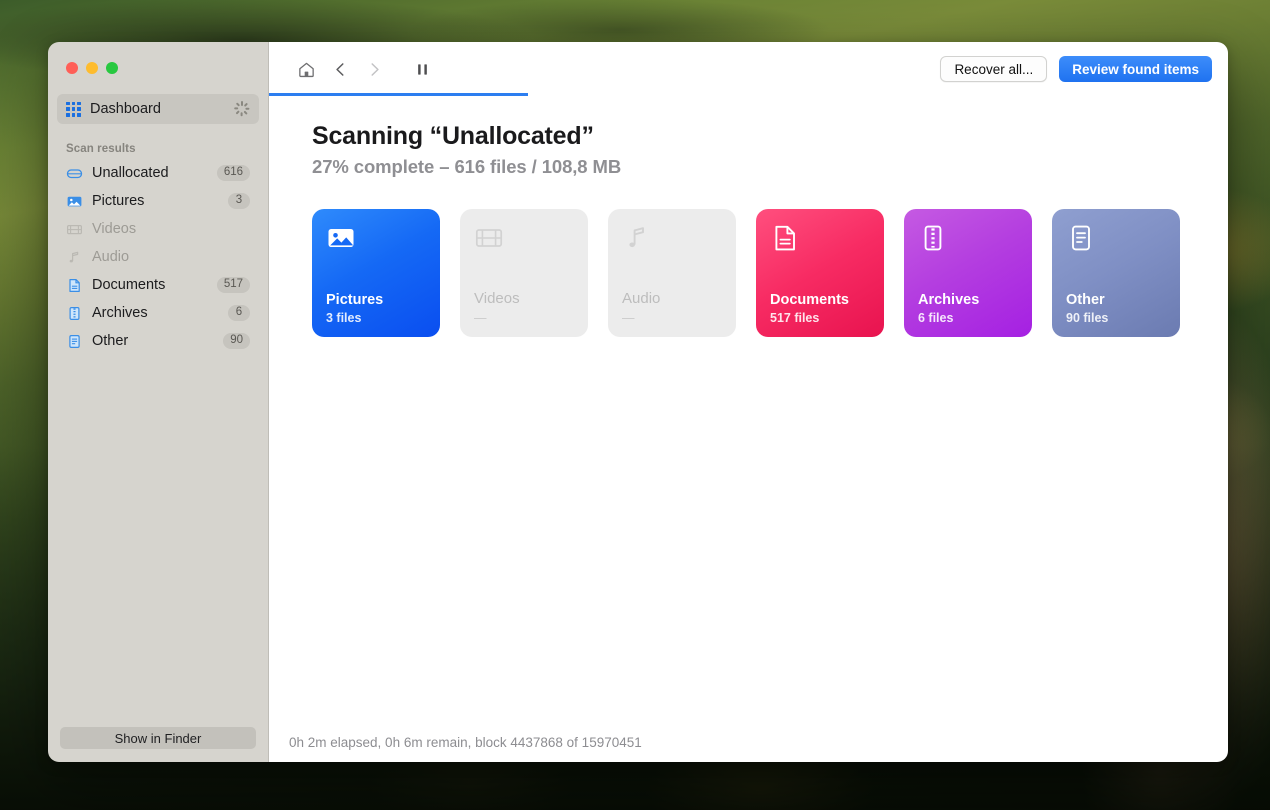 The image size is (1270, 810). Describe the element at coordinates (158, 341) in the screenshot. I see `sidebar-item-other: Other 90` at that location.